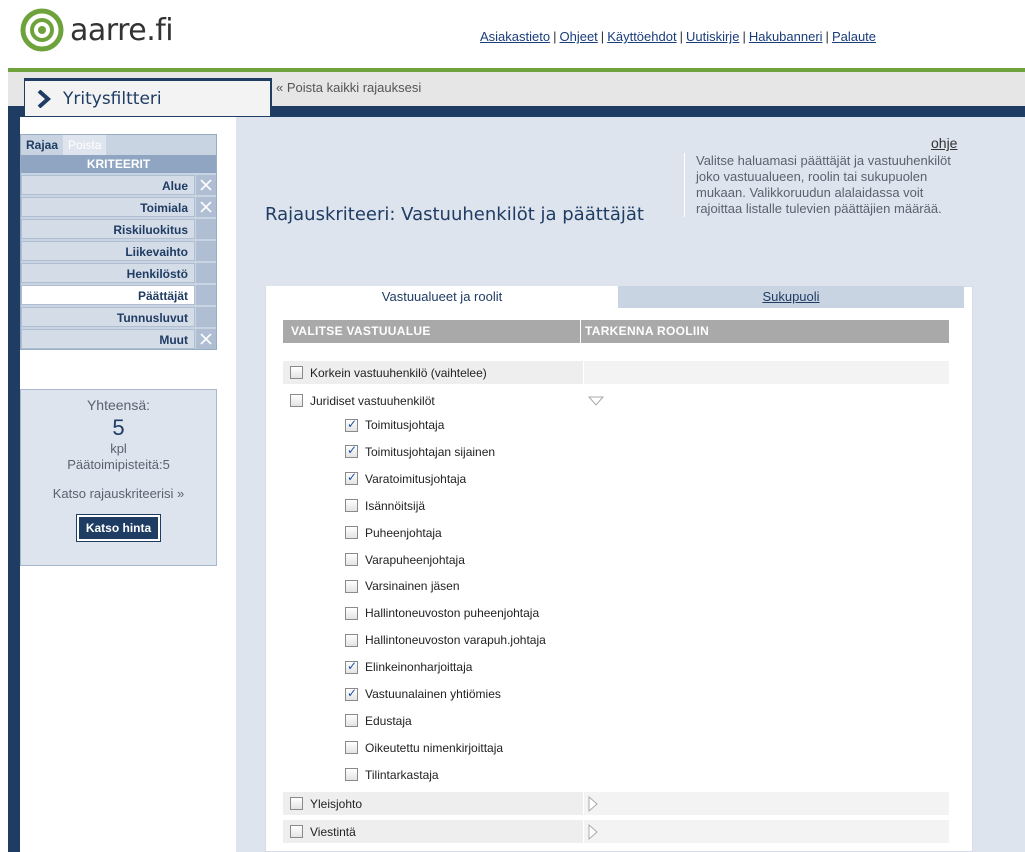 This screenshot has width=1025, height=852. Describe the element at coordinates (392, 775) in the screenshot. I see `role-row: Tilintarkastaja` at that location.